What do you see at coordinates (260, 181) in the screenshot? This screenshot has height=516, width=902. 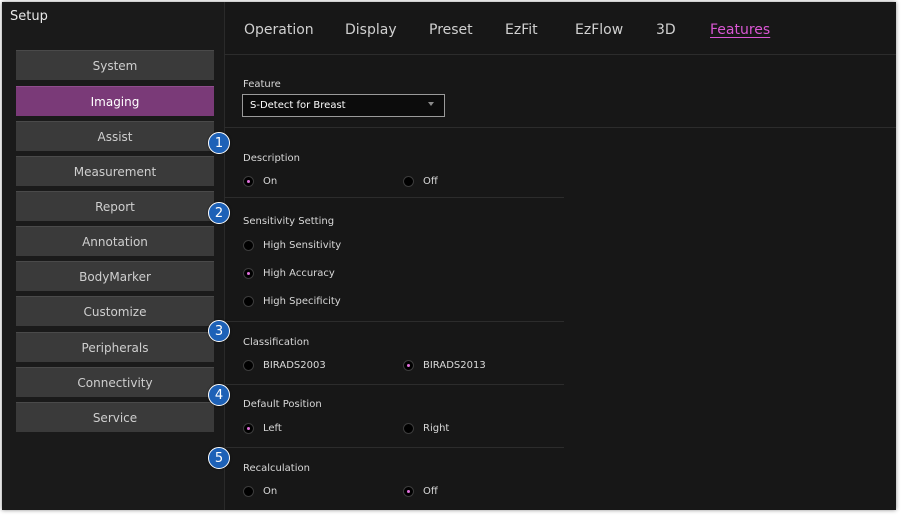 I see `description-on-radio: On` at bounding box center [260, 181].